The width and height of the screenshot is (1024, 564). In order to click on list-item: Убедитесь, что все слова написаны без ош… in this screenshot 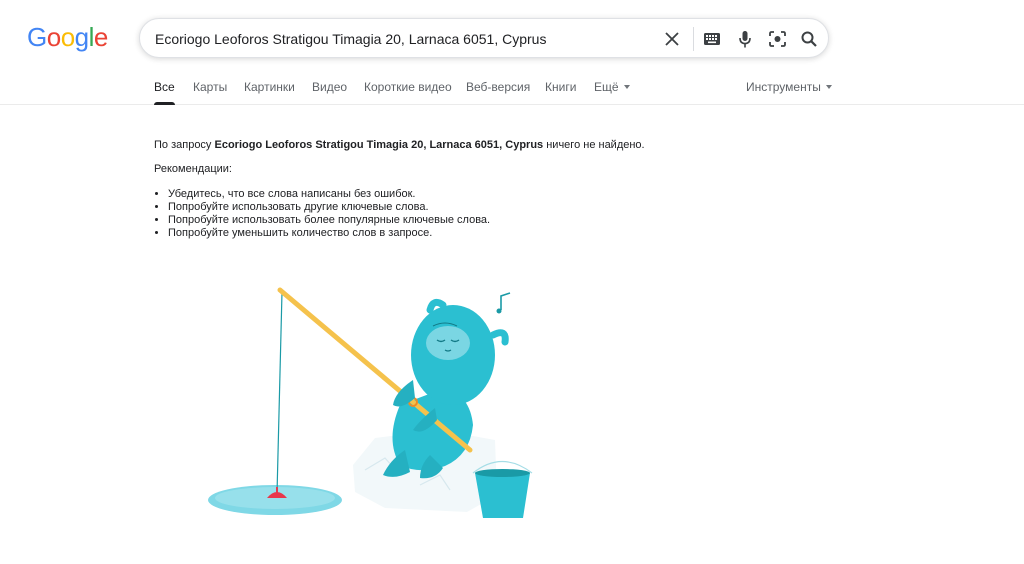, I will do `click(406, 194)`.